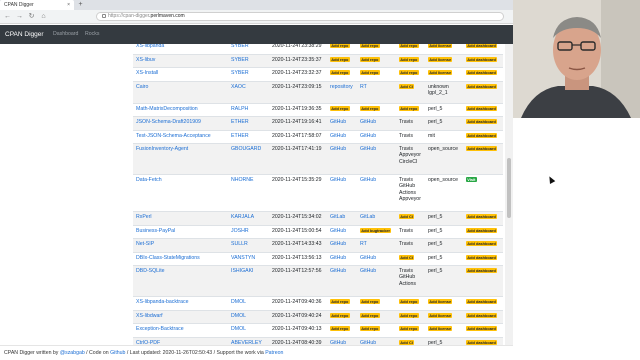 The image size is (640, 360). What do you see at coordinates (242, 271) in the screenshot?
I see `author-link: ISHIGAKI` at bounding box center [242, 271].